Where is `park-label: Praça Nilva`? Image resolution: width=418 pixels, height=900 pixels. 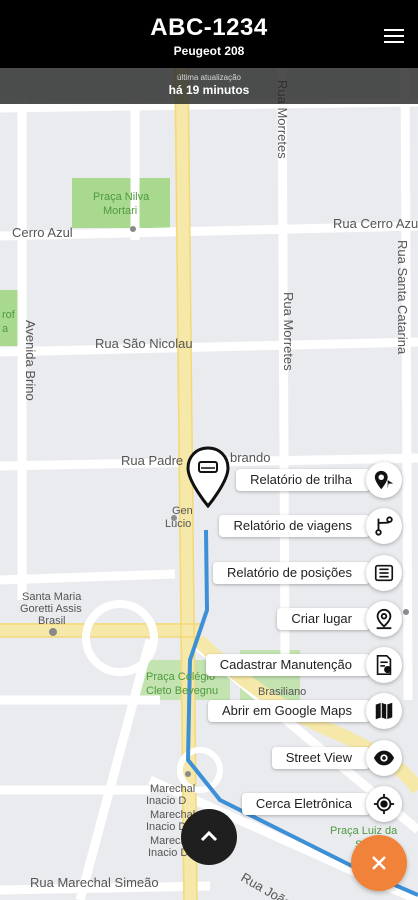 park-label: Praça Nilva is located at coordinates (121, 197).